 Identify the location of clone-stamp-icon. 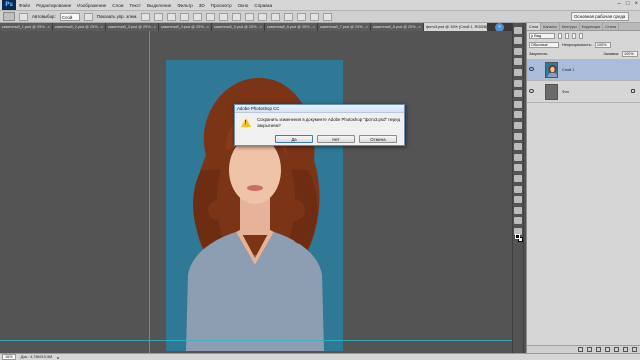
(518, 115).